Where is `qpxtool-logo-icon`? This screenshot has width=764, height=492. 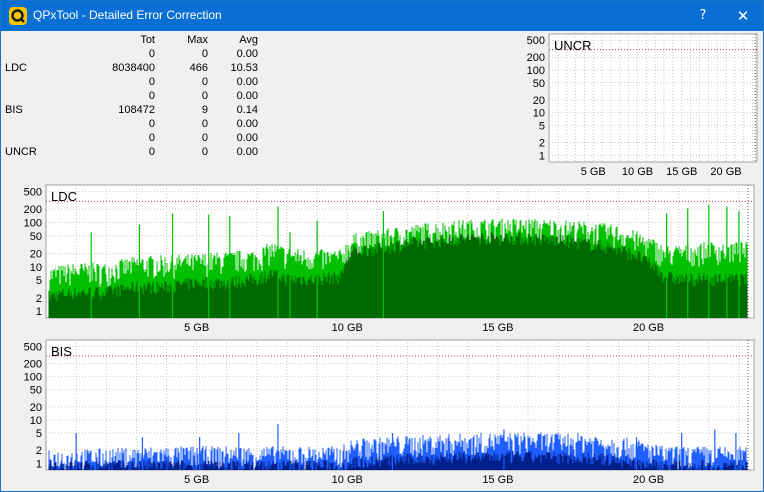 qpxtool-logo-icon is located at coordinates (18, 16).